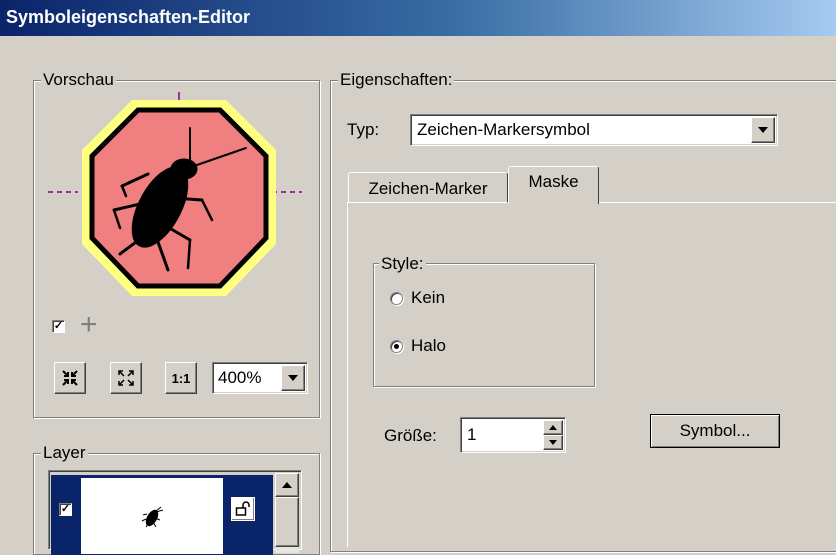  What do you see at coordinates (64, 452) in the screenshot?
I see `layer-group-label: Layer` at bounding box center [64, 452].